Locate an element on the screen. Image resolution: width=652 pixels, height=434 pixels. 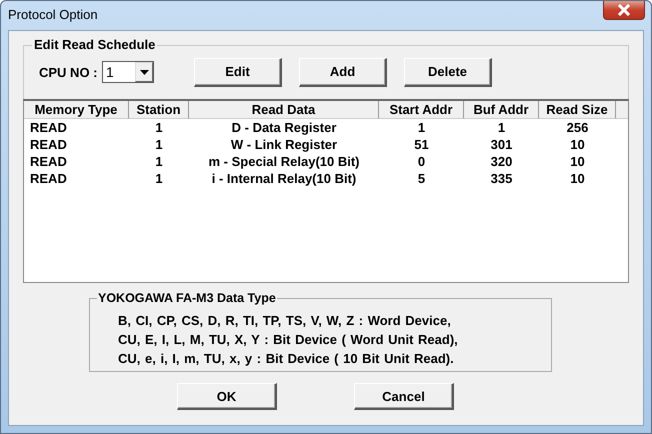
table-cell: 335 is located at coordinates (501, 178).